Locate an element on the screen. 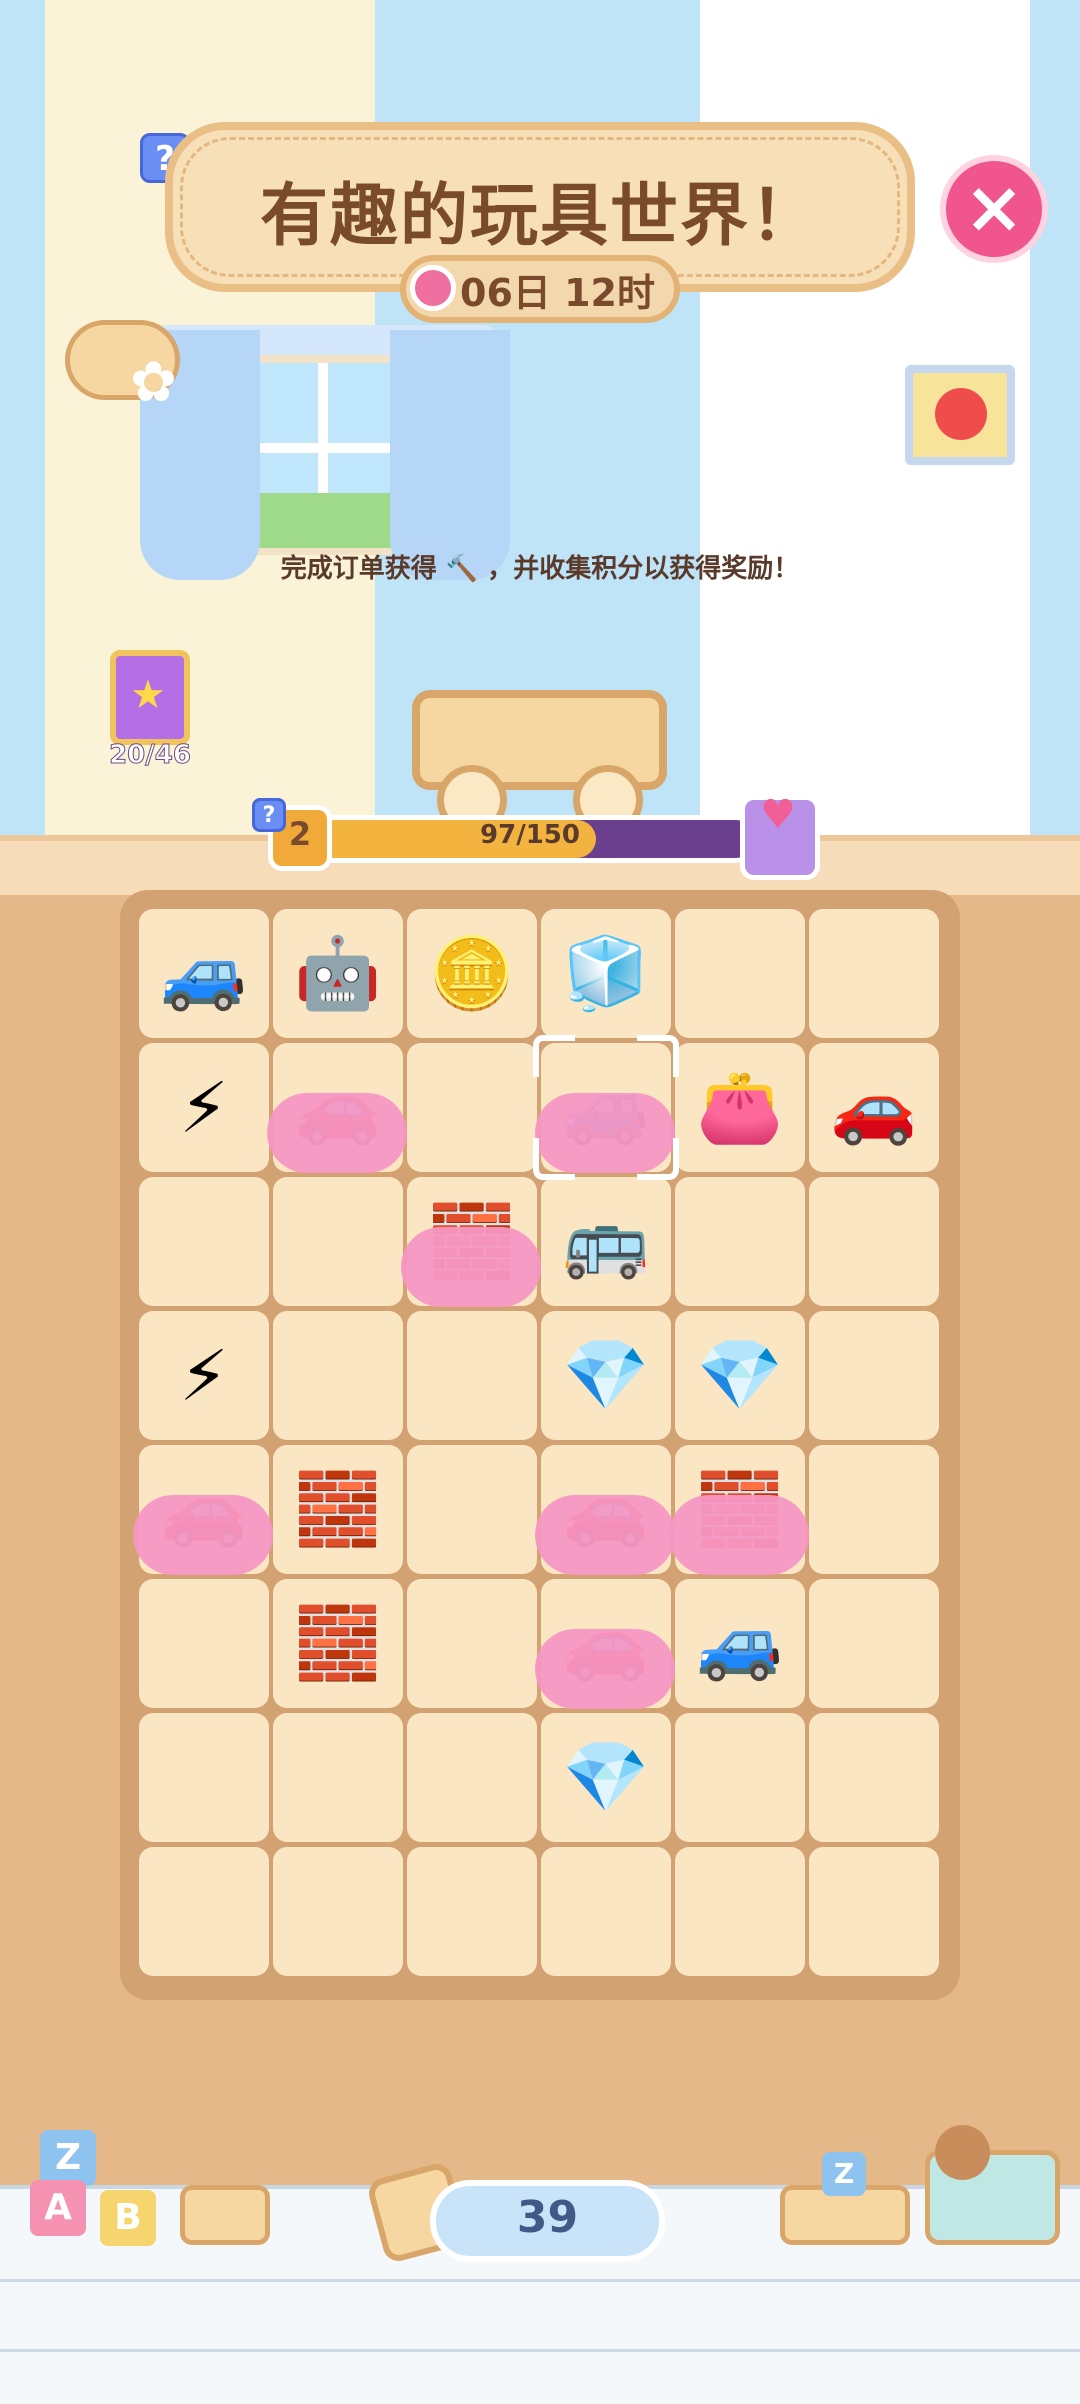 The image size is (1080, 2404). green-toy-bus-icon: 🚌 is located at coordinates (606, 1241).